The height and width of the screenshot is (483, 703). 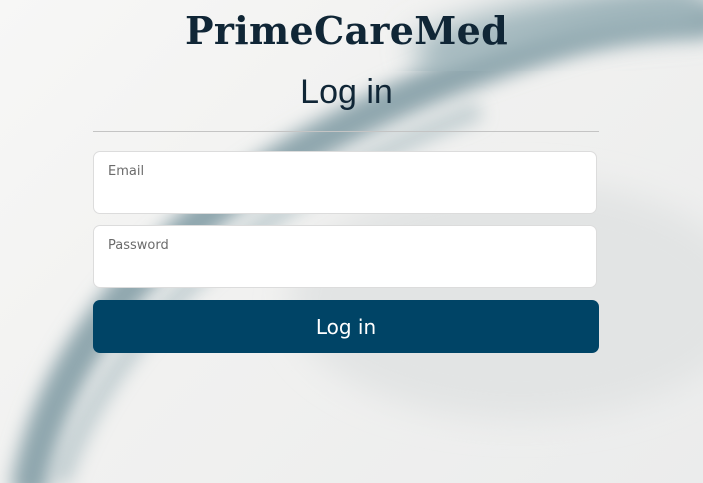 I want to click on brand-title: PrimeCareMed, so click(x=346, y=30).